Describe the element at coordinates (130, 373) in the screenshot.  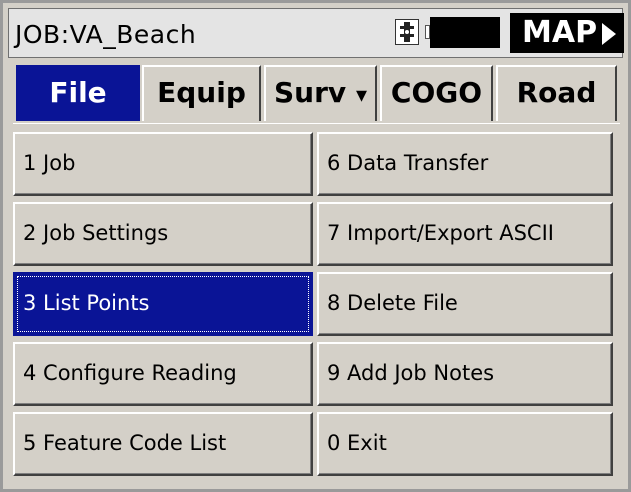
I see `menu-button-label: 4 Configure Reading` at that location.